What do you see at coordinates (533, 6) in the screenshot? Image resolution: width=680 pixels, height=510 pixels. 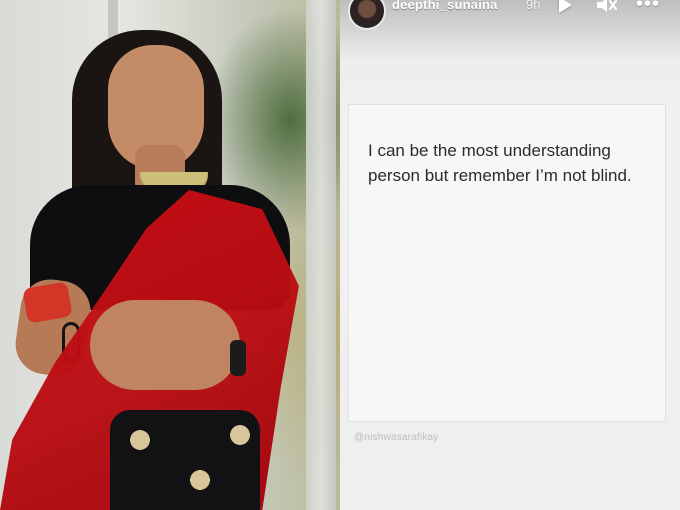 I see `story-time: 9h` at bounding box center [533, 6].